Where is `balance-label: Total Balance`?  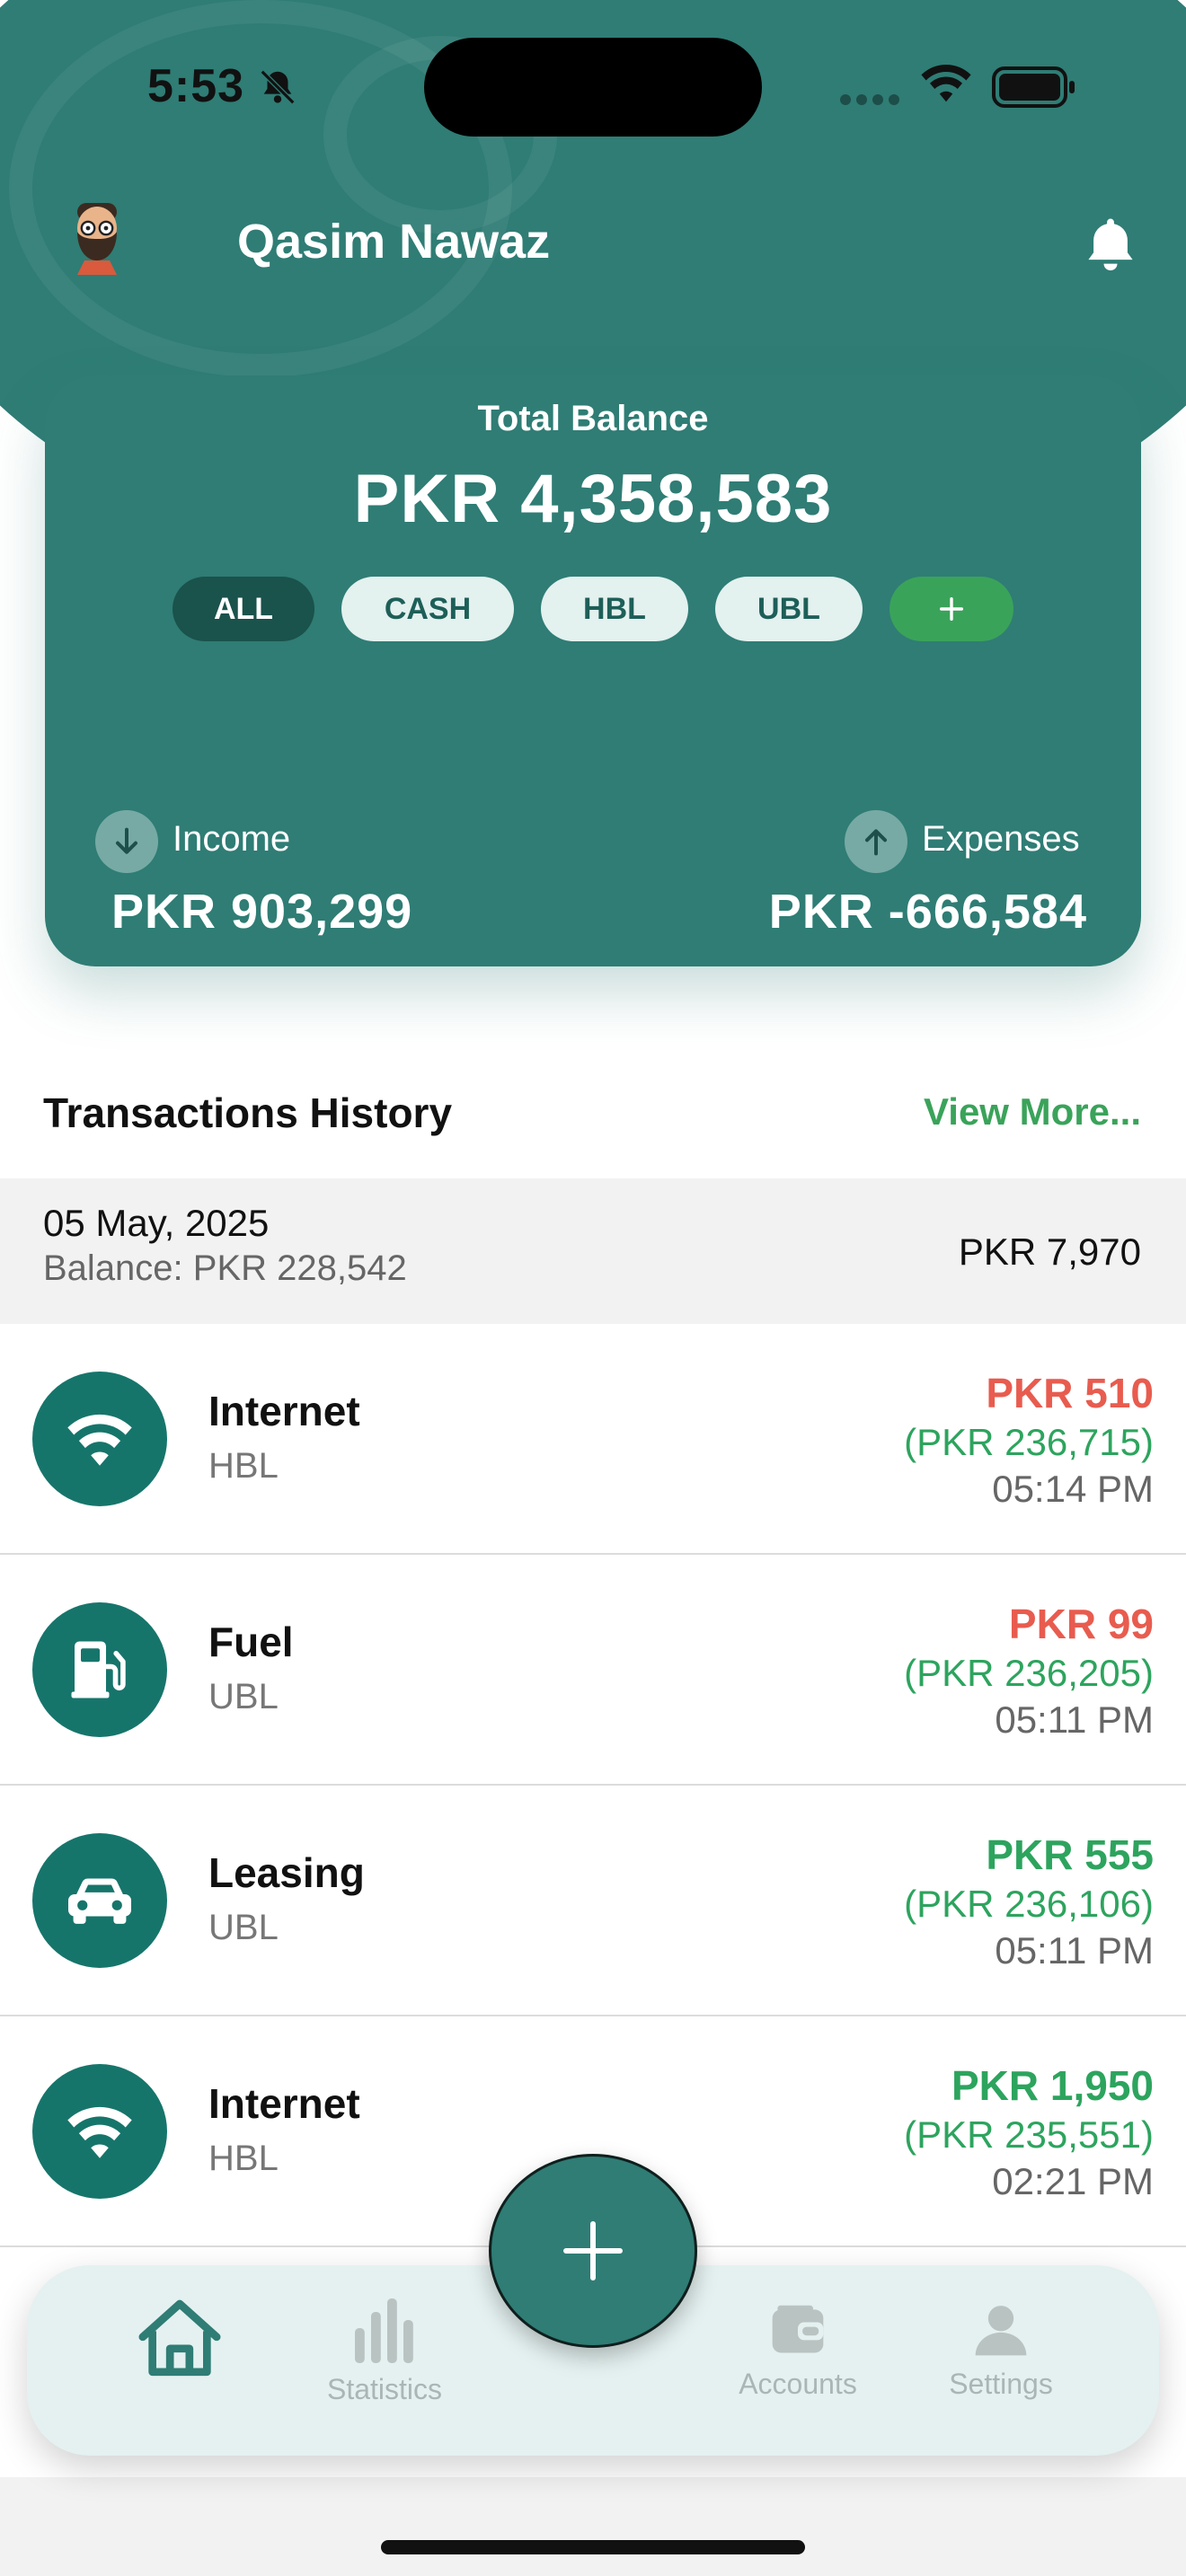 balance-label: Total Balance is located at coordinates (593, 418).